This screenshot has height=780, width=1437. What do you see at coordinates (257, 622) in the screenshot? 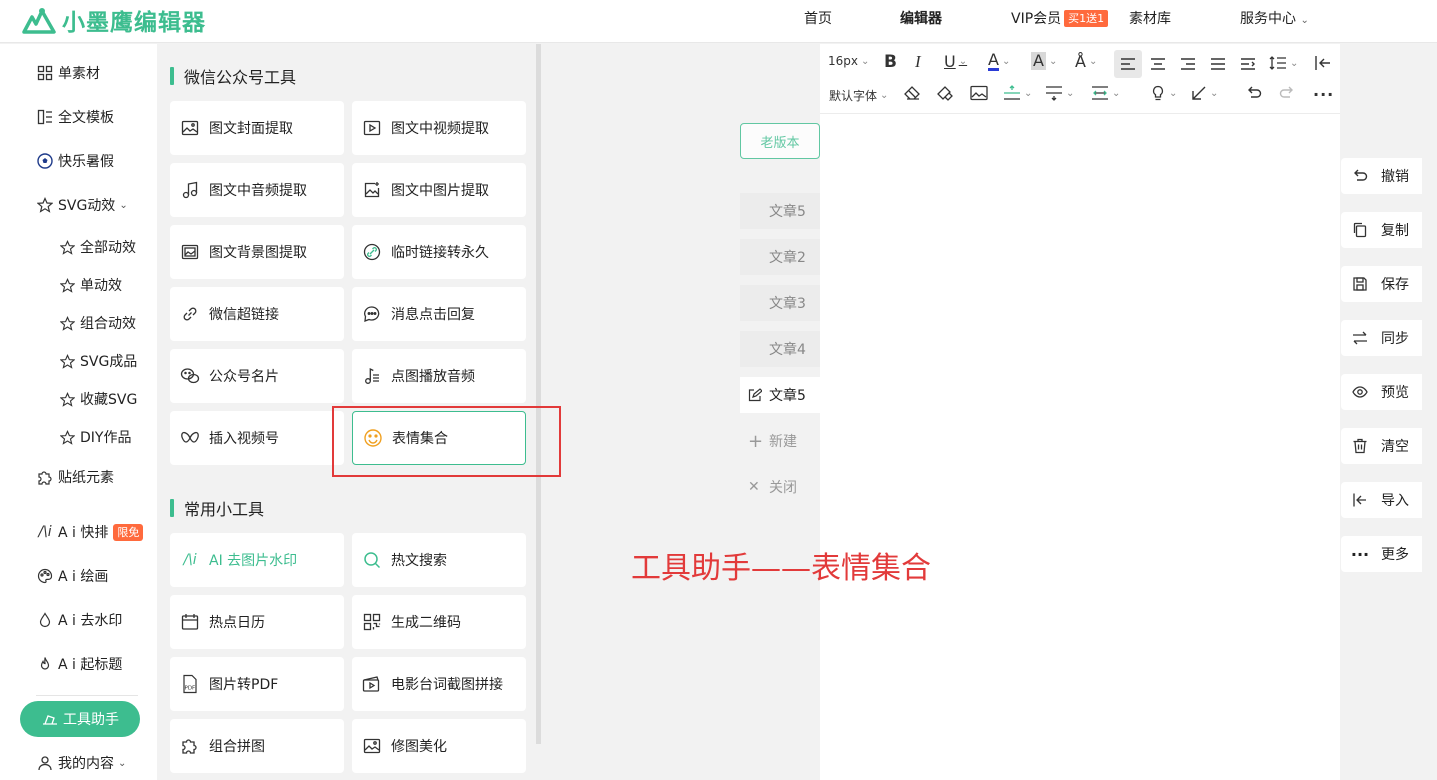
I see `tool-hot-calendar: 热点日历` at bounding box center [257, 622].